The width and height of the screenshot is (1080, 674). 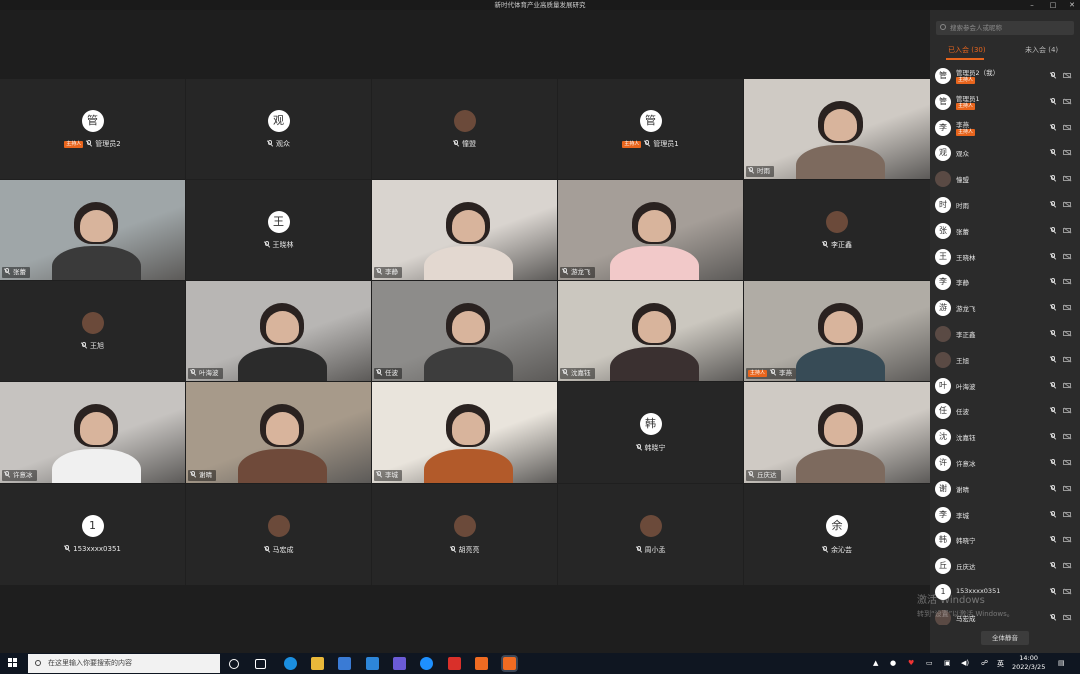 What do you see at coordinates (1005, 309) in the screenshot?
I see `participant-list-item: 游游龙飞` at bounding box center [1005, 309].